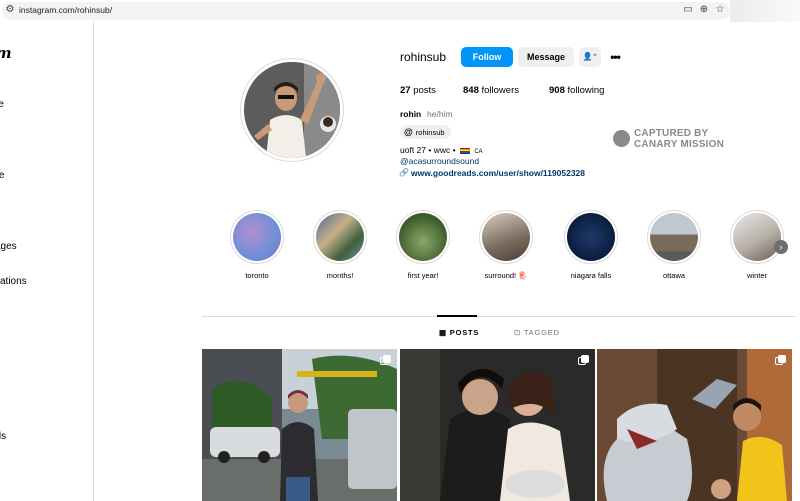 The height and width of the screenshot is (501, 800). I want to click on profile-name: rohin, so click(411, 114).